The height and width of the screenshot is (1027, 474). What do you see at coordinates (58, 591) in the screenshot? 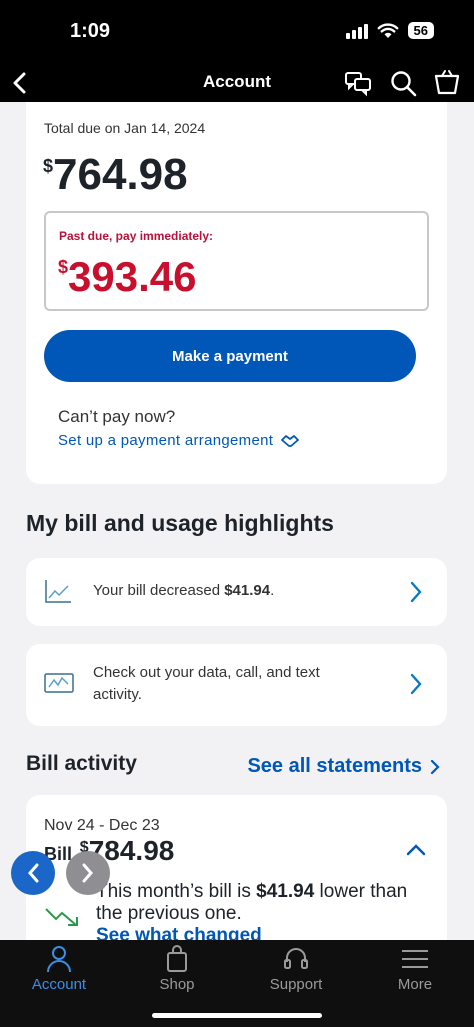
I see `trend-chart-icon` at bounding box center [58, 591].